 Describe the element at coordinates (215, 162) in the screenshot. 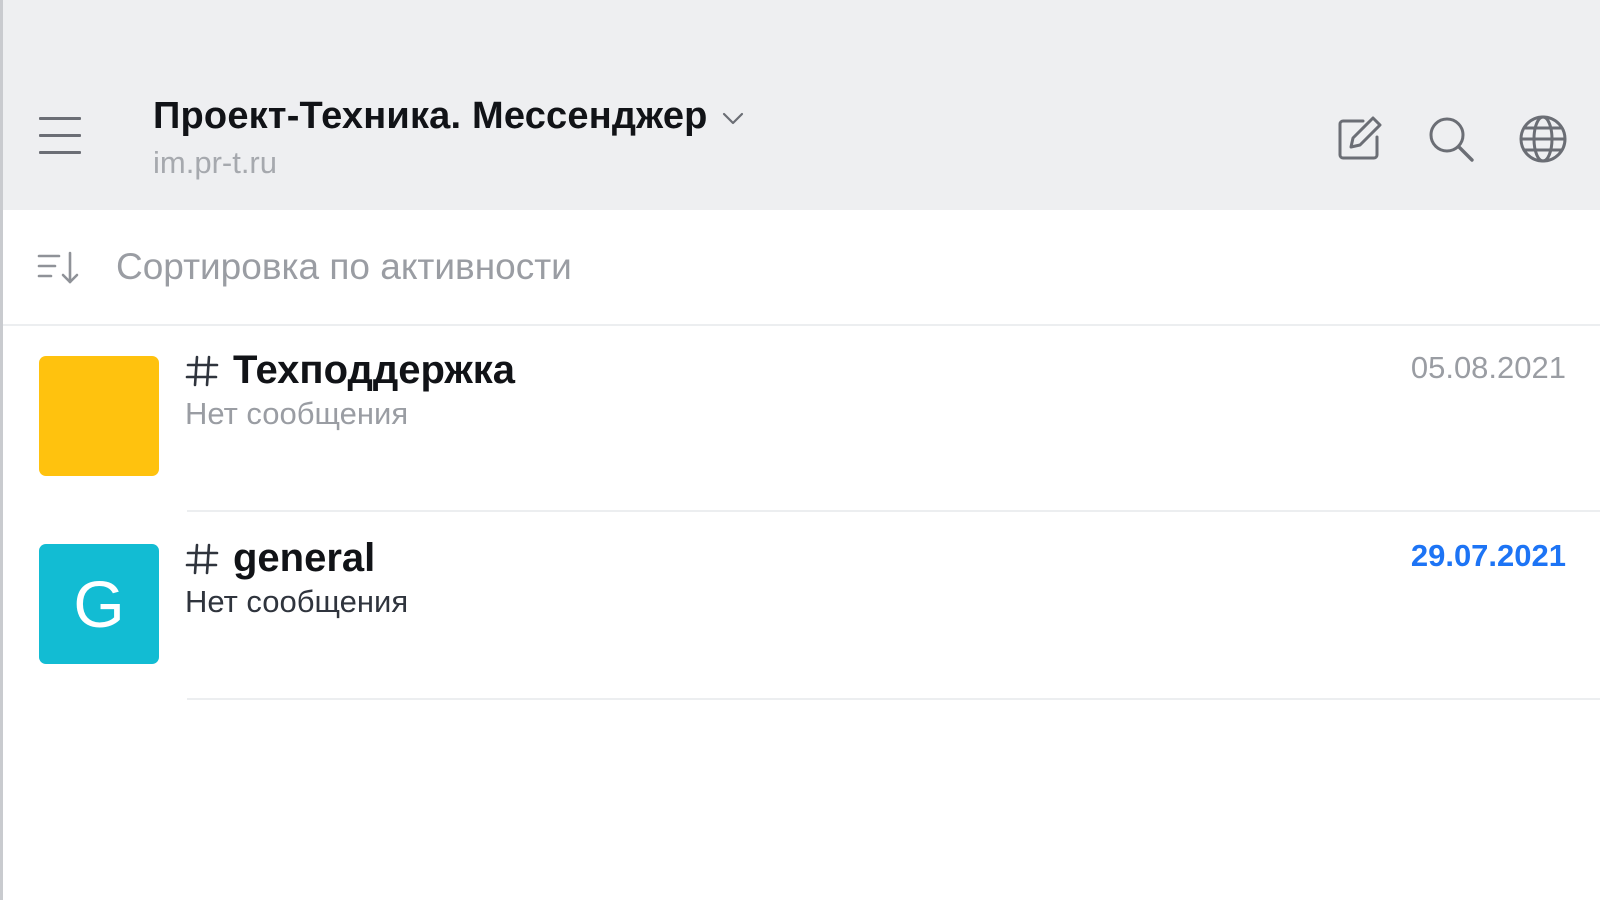

I see `server-url: im.pr-t.ru` at that location.